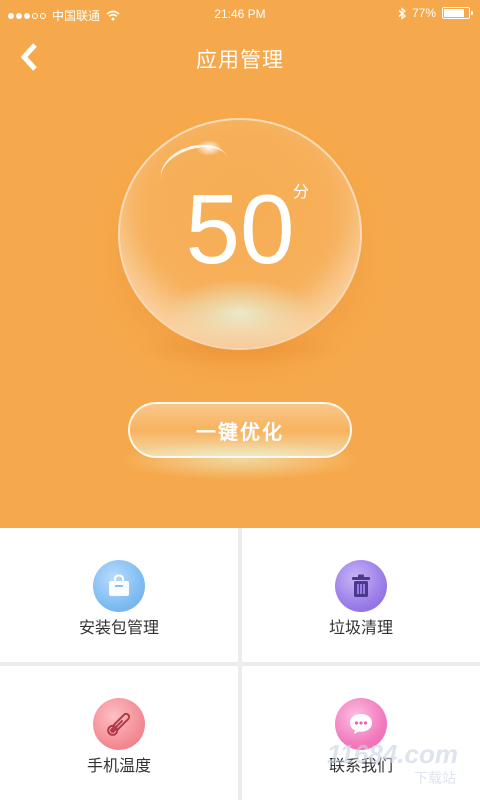 The image size is (480, 800). What do you see at coordinates (301, 191) in the screenshot?
I see `score-unit: 分` at bounding box center [301, 191].